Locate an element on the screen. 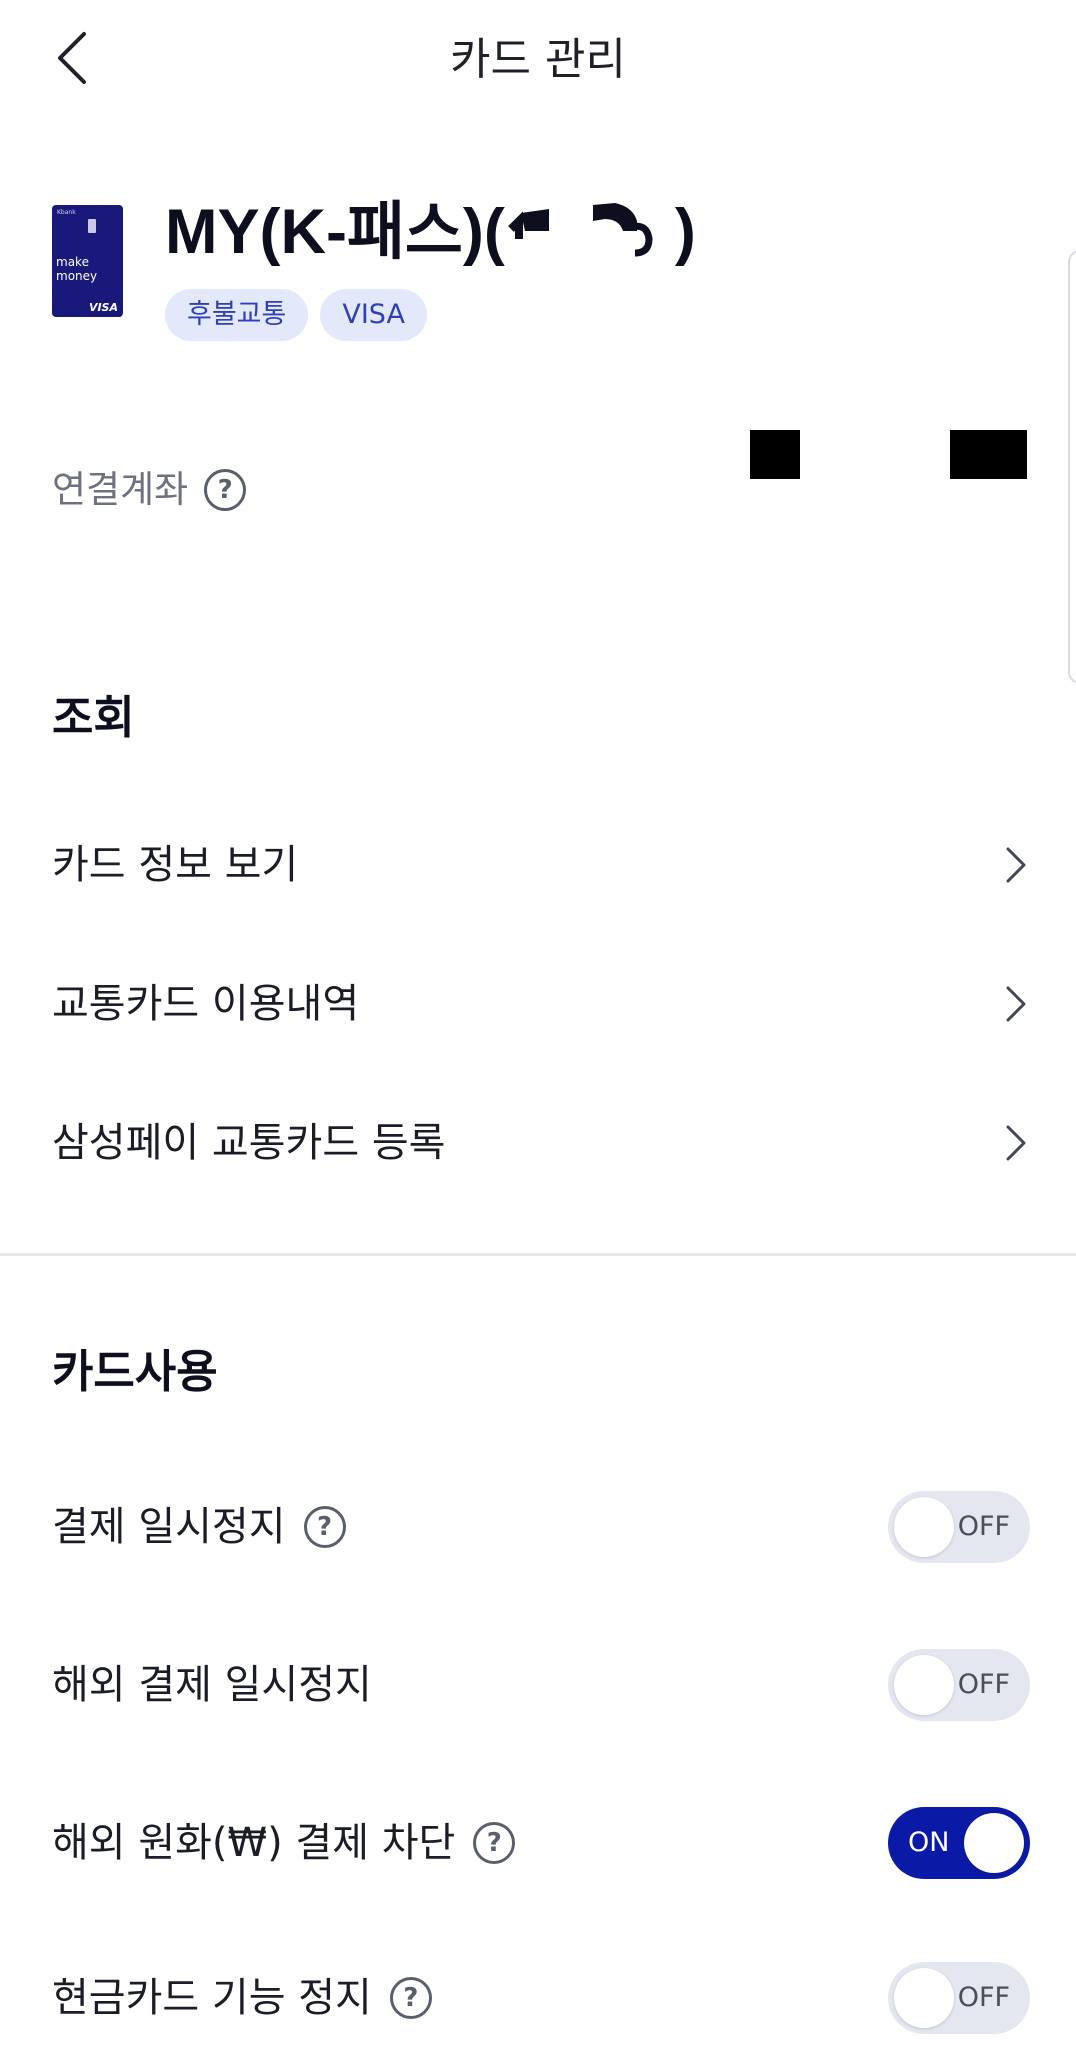 The height and width of the screenshot is (2053, 1076). cash-card-stop-toggle: OFF is located at coordinates (959, 1998).